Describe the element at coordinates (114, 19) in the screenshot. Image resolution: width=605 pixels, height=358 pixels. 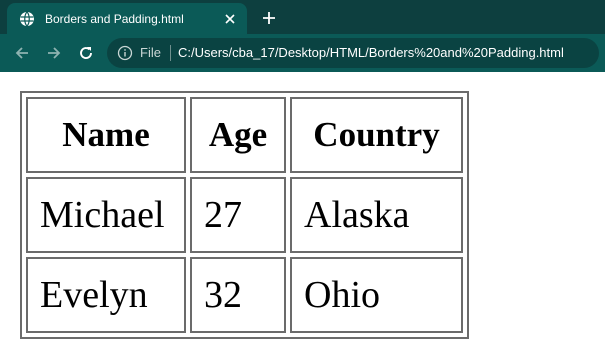
I see `tab-title: Borders and Padding.html` at that location.